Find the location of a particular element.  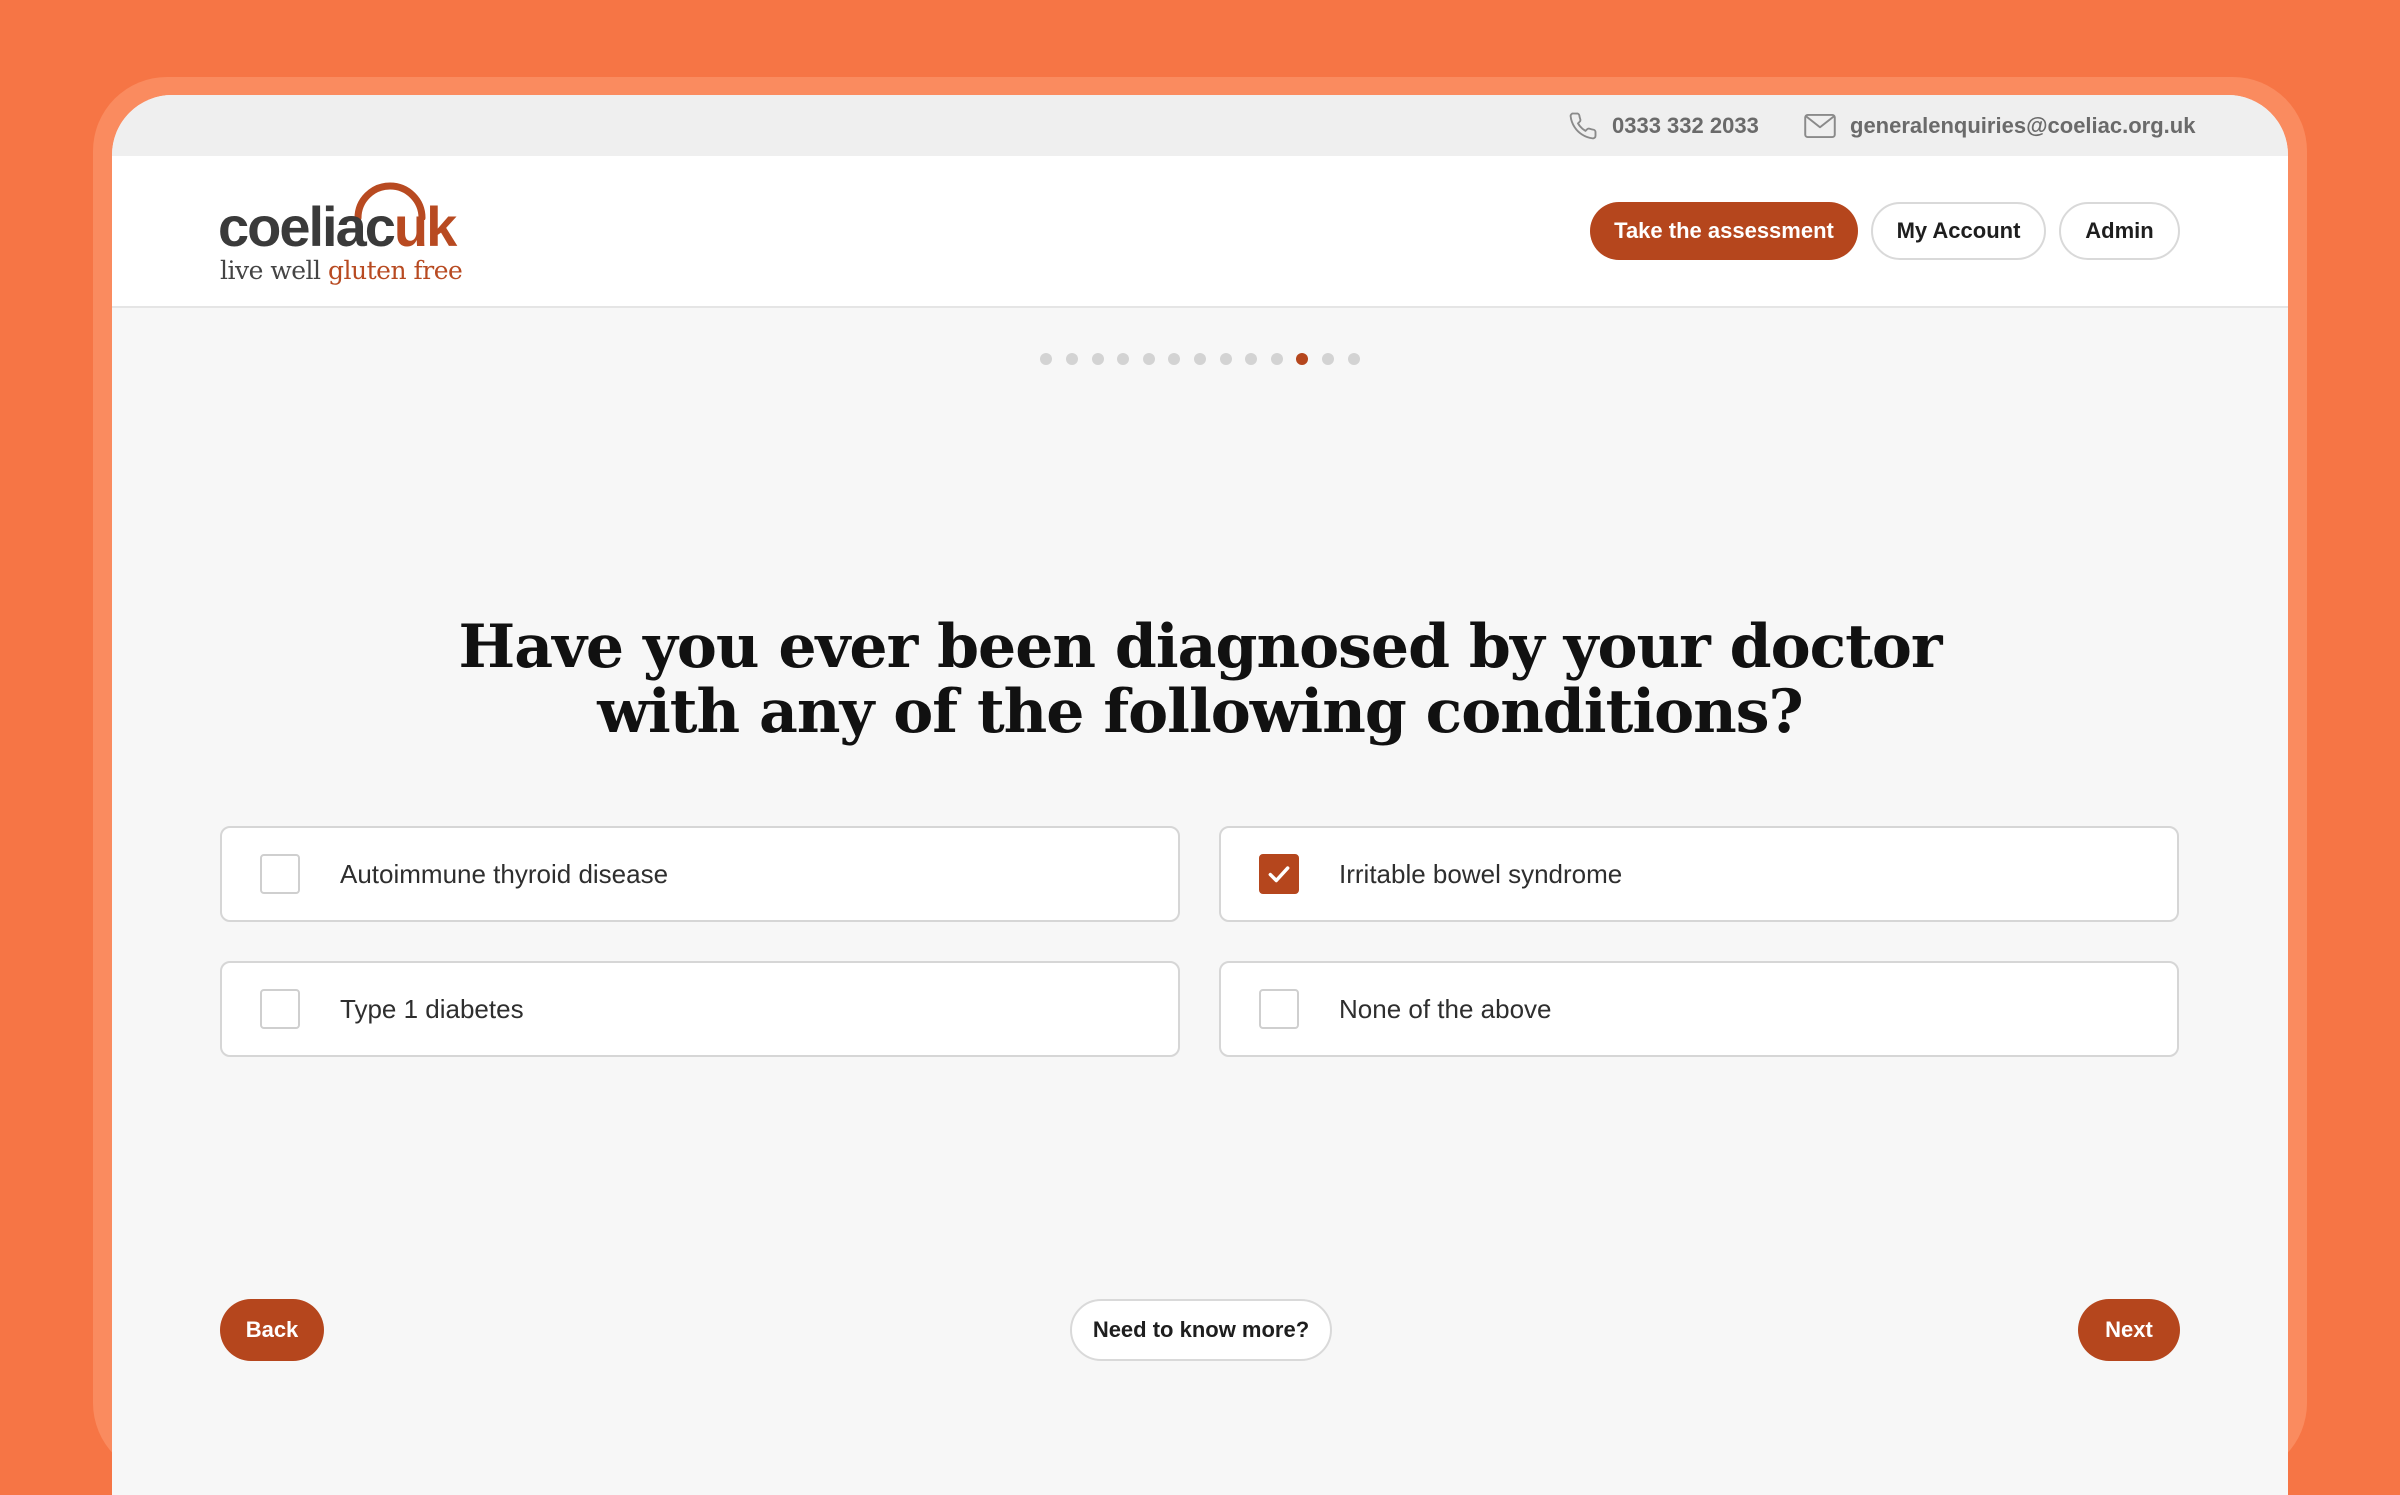

email-link: generalenquiries@coeliac.org.uk is located at coordinates (1999, 125).